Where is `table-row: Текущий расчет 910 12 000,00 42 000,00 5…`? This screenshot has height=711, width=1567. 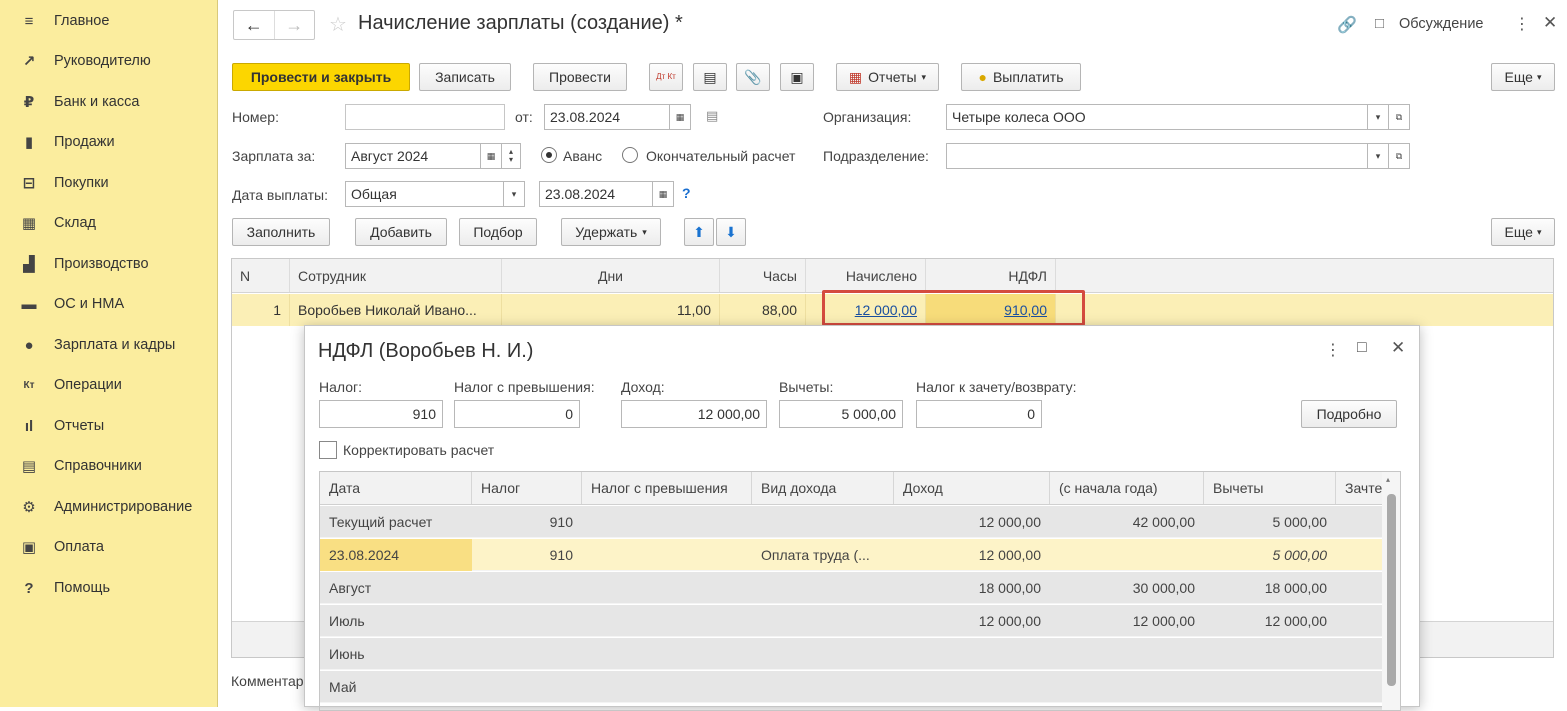 table-row: Текущий расчет 910 12 000,00 42 000,00 5… is located at coordinates (851, 522).